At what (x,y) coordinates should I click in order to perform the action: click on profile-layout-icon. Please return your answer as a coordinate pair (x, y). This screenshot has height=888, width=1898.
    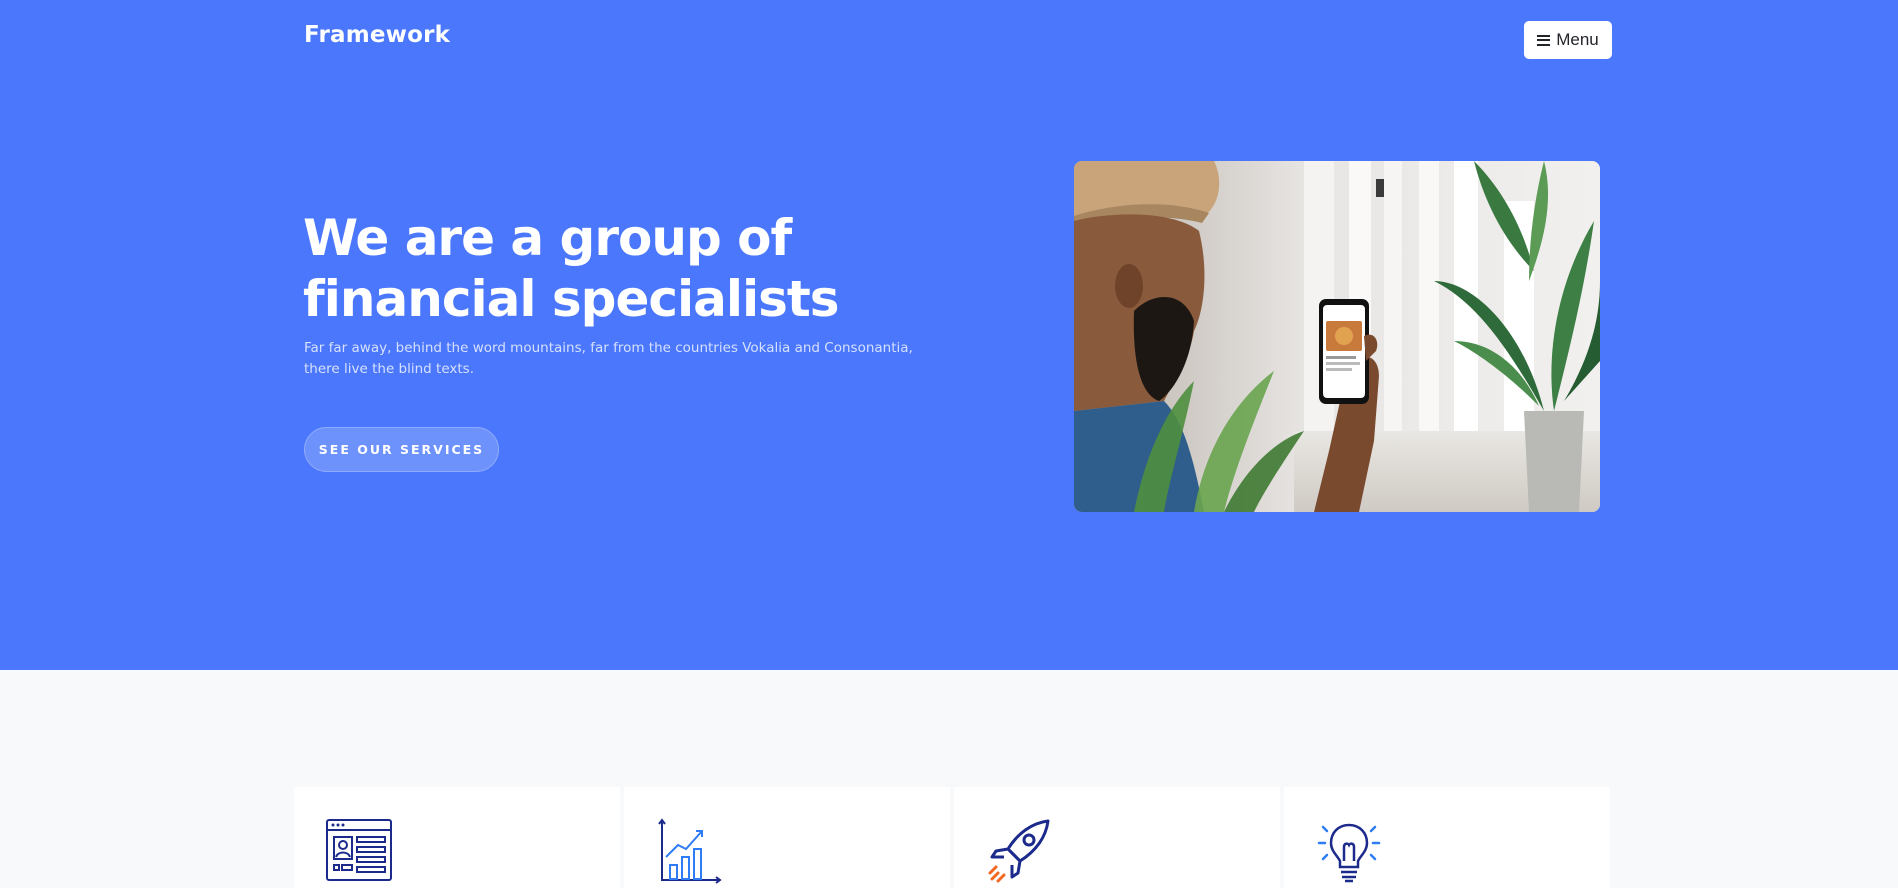
    Looking at the image, I should click on (359, 850).